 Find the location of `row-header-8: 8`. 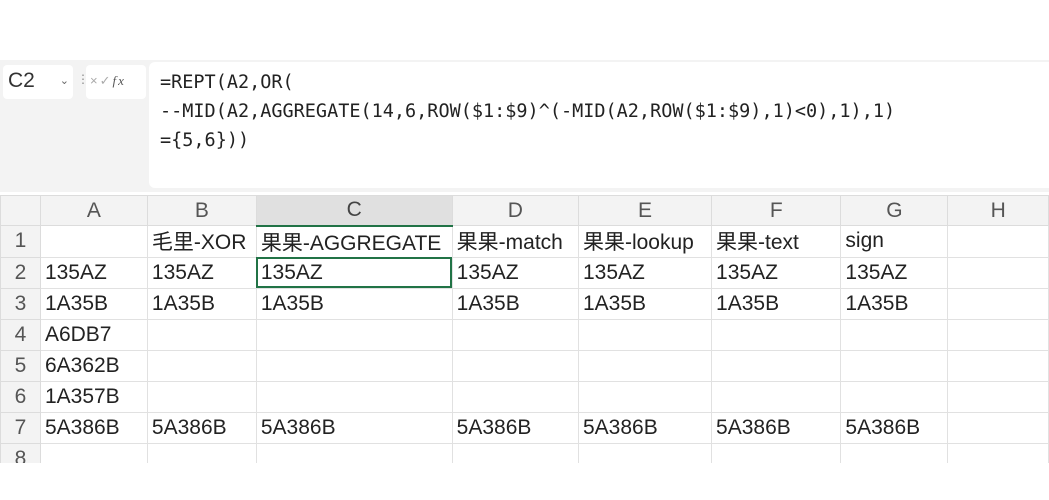

row-header-8: 8 is located at coordinates (20, 452).